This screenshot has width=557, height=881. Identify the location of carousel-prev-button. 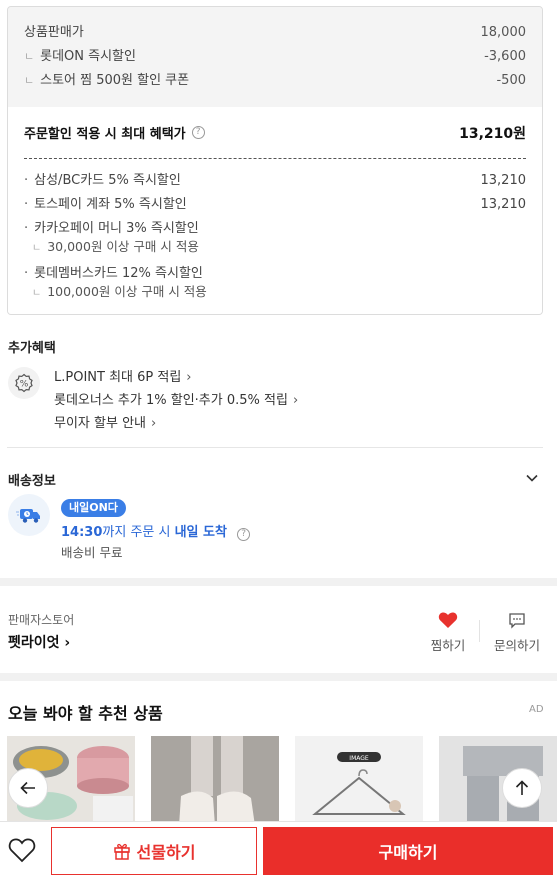
(28, 788).